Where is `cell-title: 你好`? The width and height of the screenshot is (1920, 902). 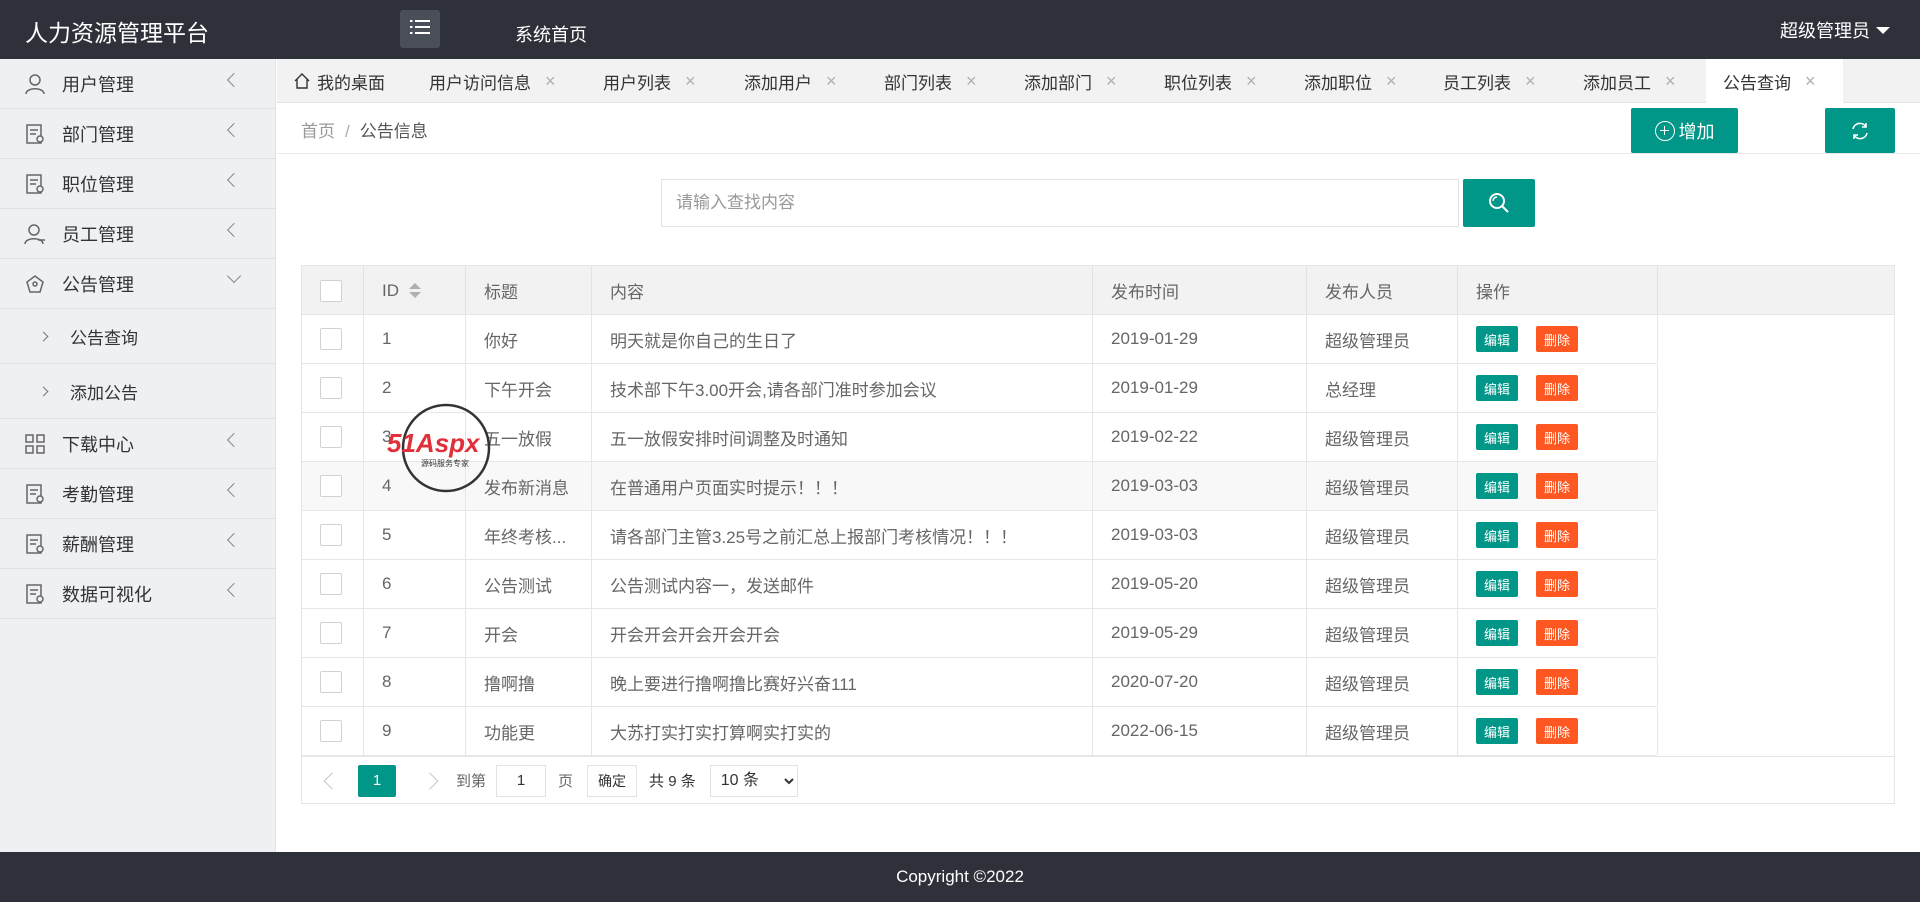
cell-title: 你好 is located at coordinates (529, 339).